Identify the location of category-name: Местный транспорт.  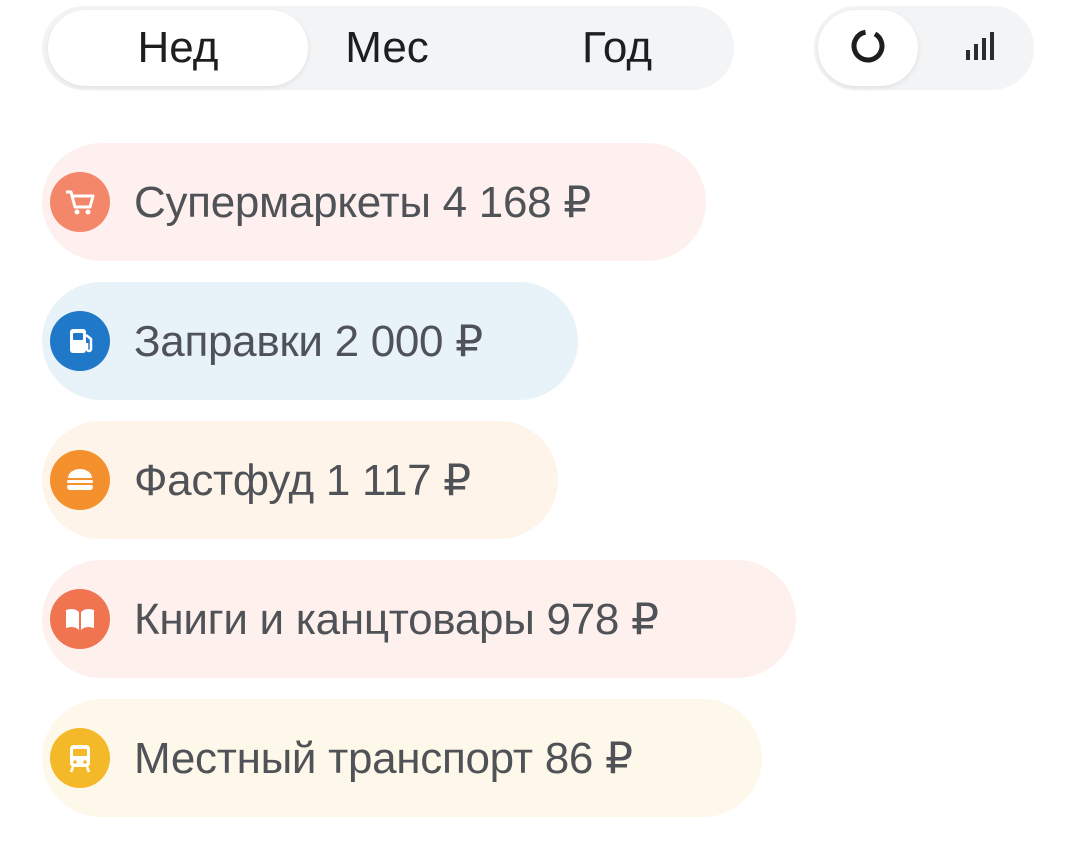
(333, 758).